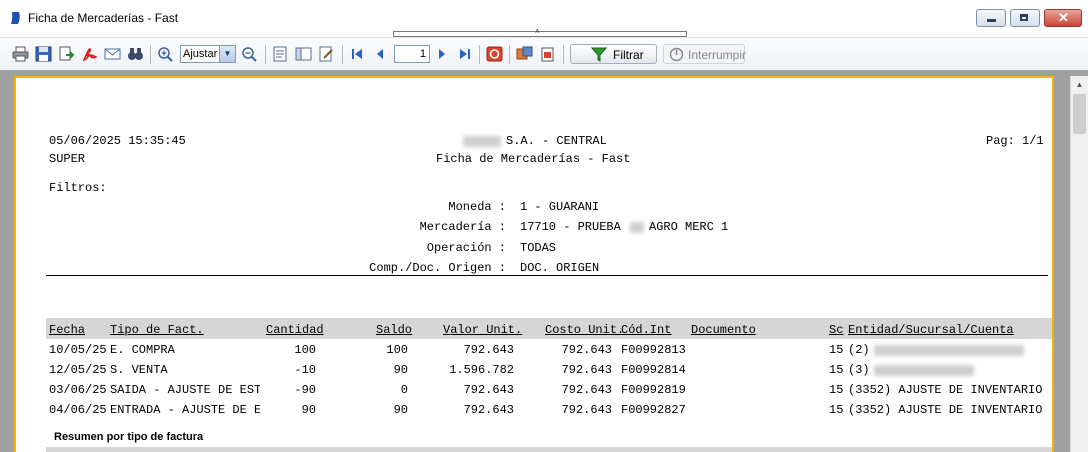 Image resolution: width=1088 pixels, height=452 pixels. I want to click on scrollbar-thumb, so click(1079, 114).